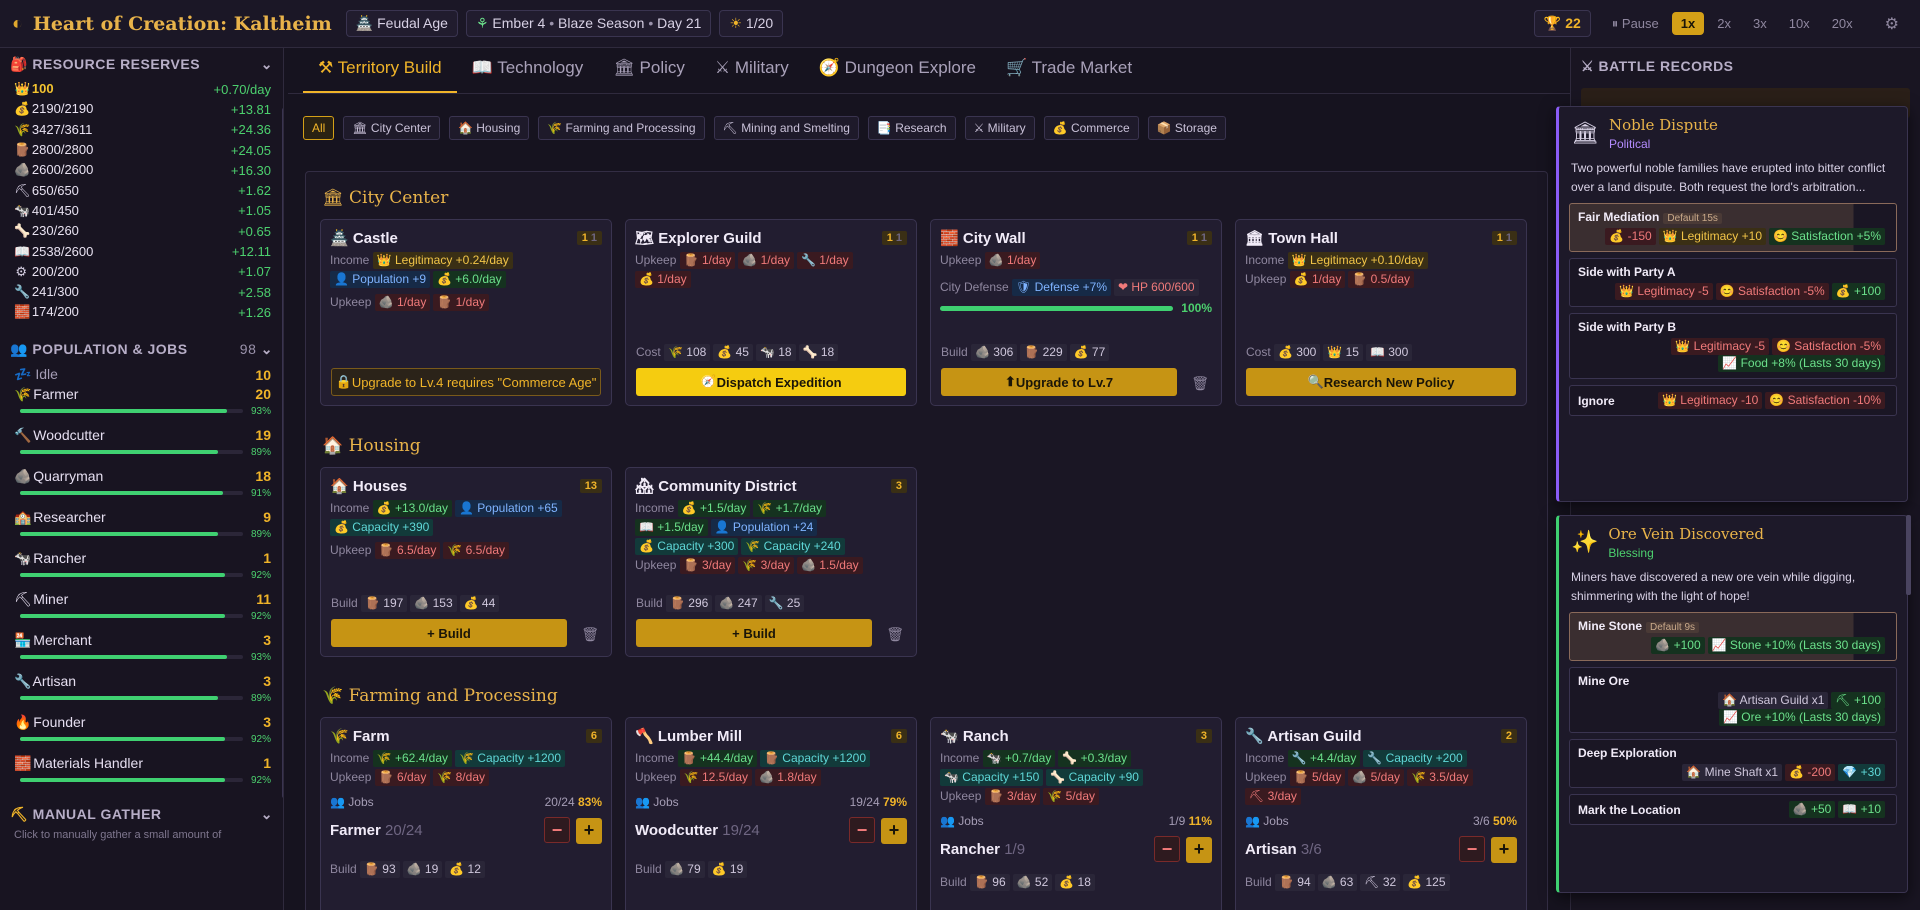  Describe the element at coordinates (23, 721) in the screenshot. I see `job-icon: 🔥` at that location.